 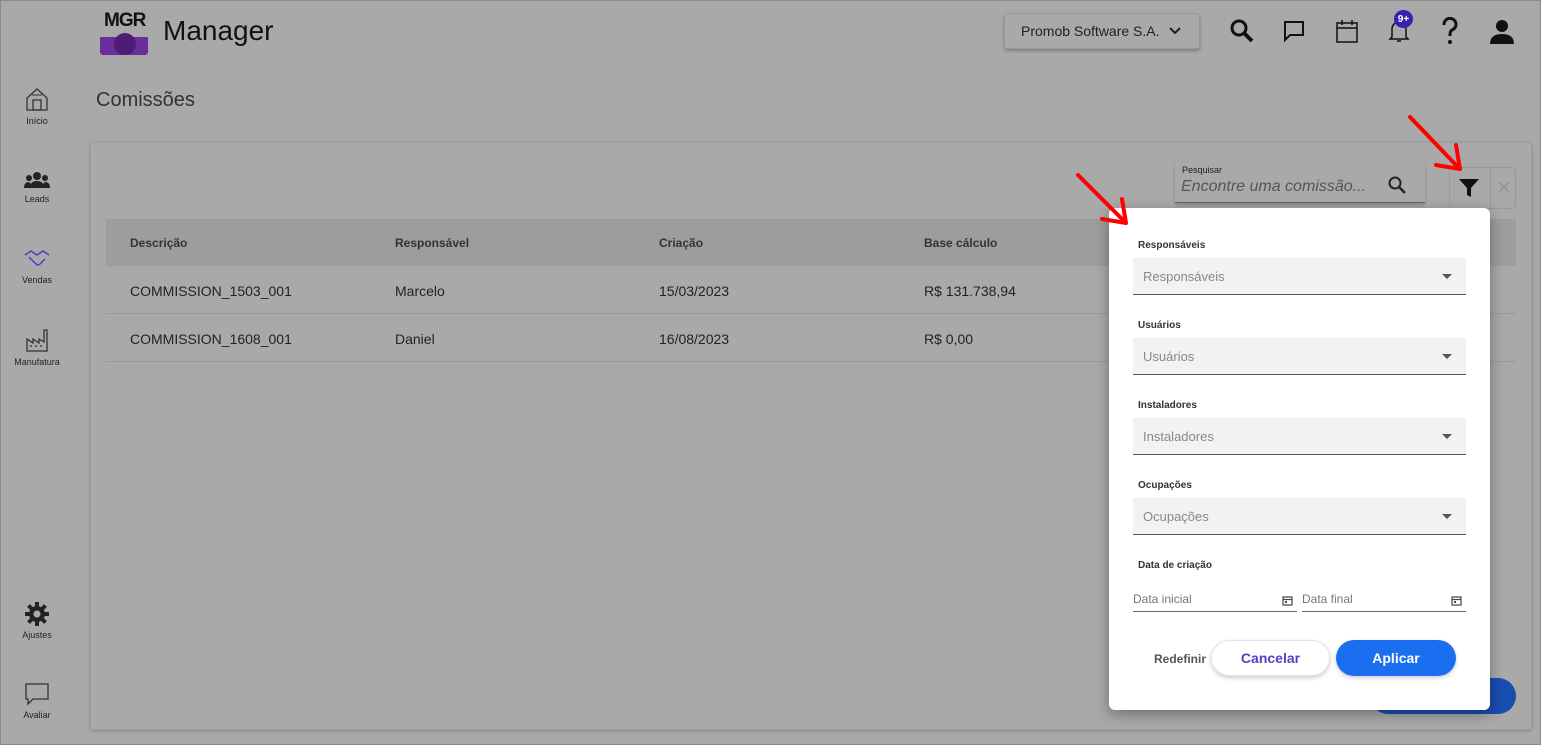 What do you see at coordinates (37, 340) in the screenshot?
I see `factory-icon` at bounding box center [37, 340].